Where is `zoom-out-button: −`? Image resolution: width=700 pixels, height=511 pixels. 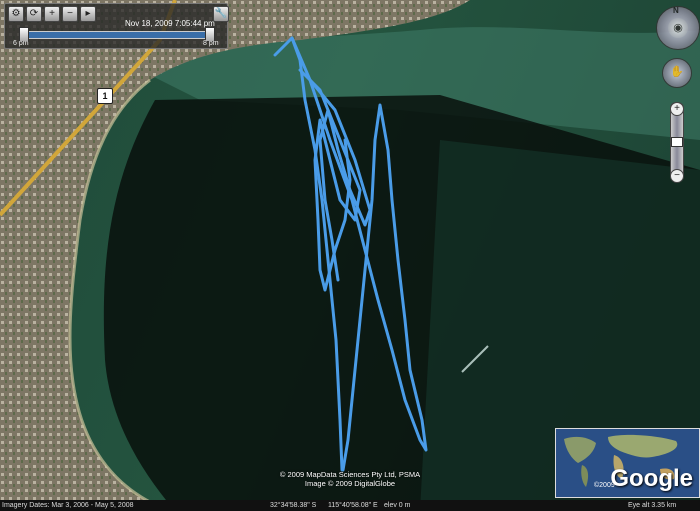
zoom-out-button: − is located at coordinates (677, 176).